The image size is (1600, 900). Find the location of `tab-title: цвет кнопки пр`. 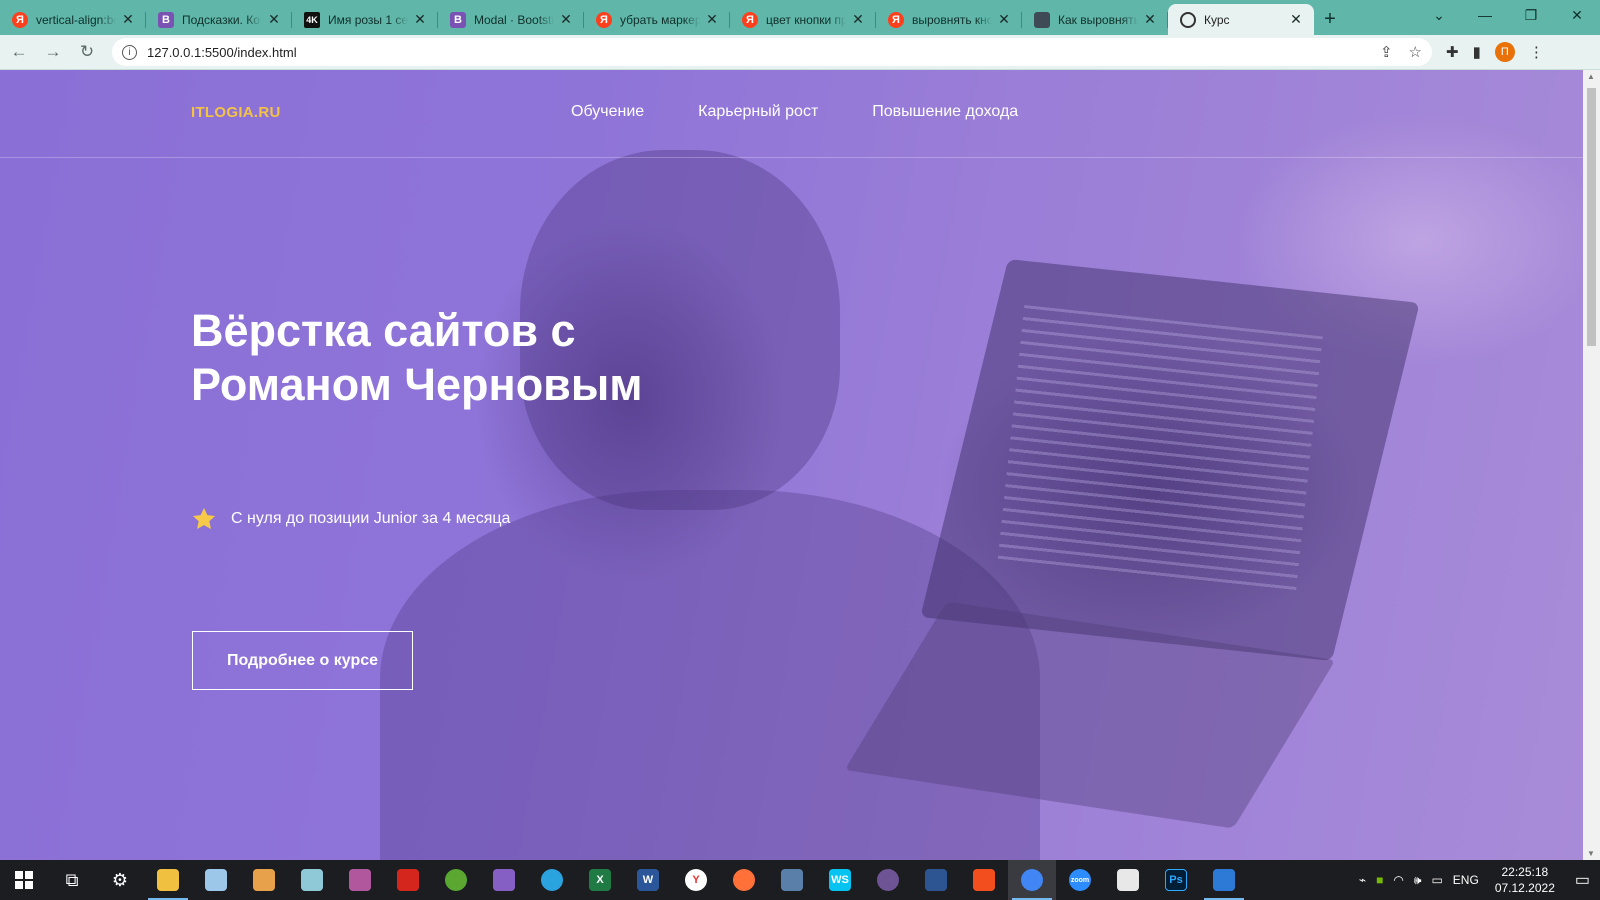

tab-title: цвет кнопки пр is located at coordinates (806, 19).